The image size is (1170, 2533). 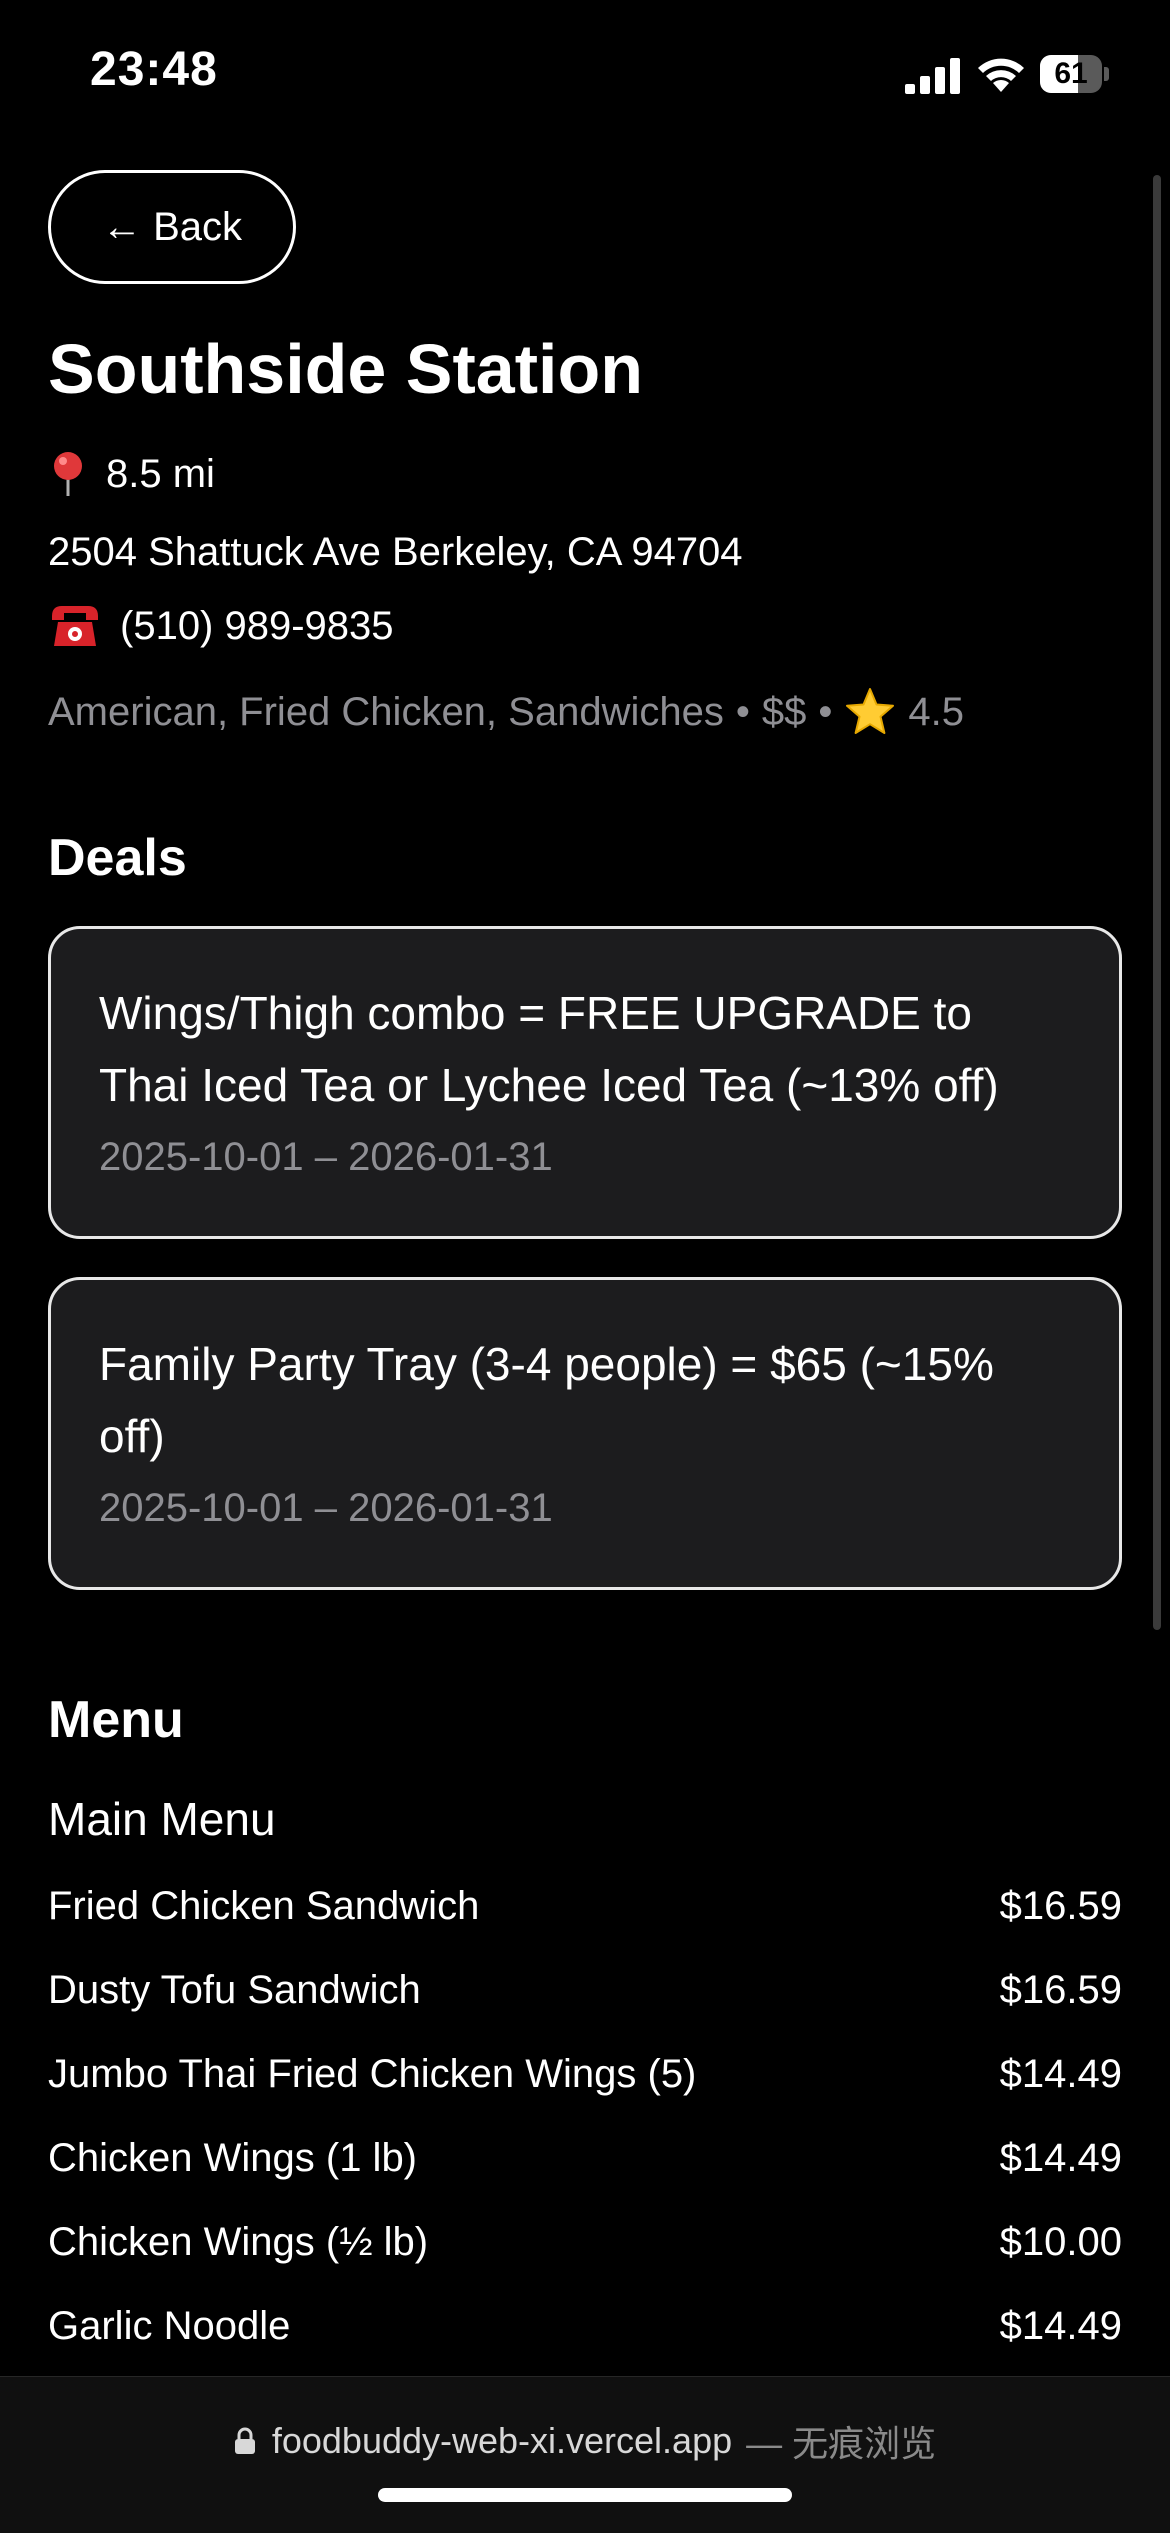 I want to click on battery-level: 61, so click(x=1071, y=73).